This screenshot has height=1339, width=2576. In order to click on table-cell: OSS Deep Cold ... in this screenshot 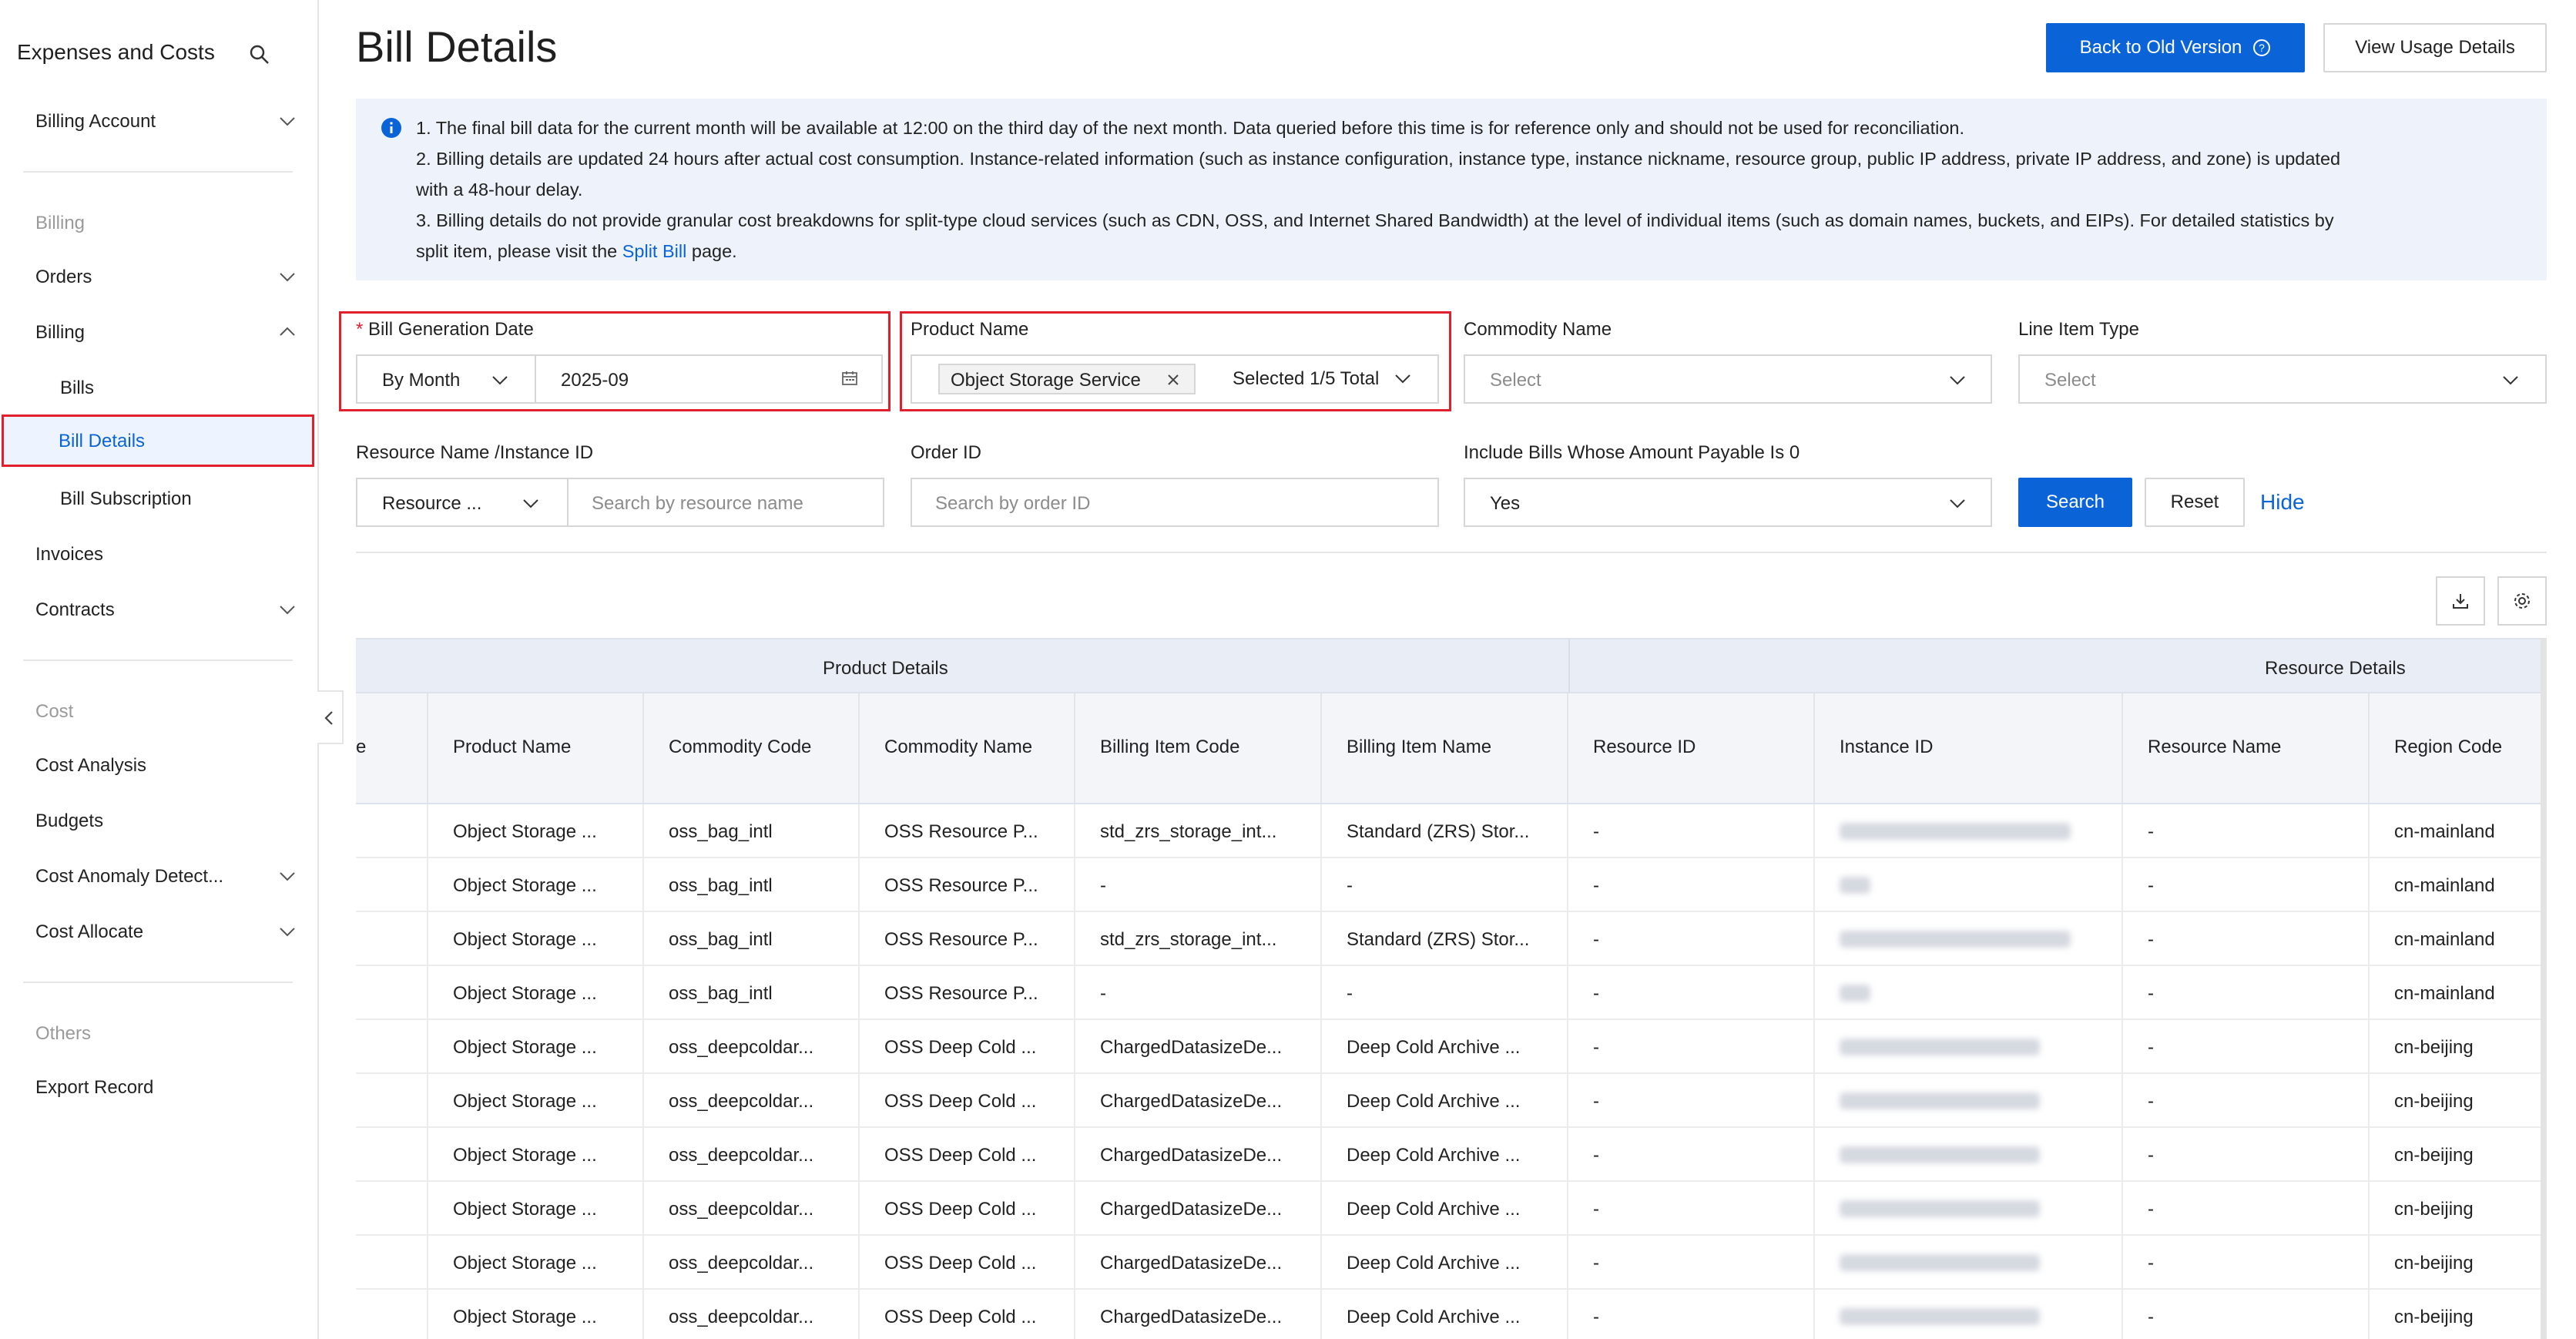, I will do `click(967, 1100)`.